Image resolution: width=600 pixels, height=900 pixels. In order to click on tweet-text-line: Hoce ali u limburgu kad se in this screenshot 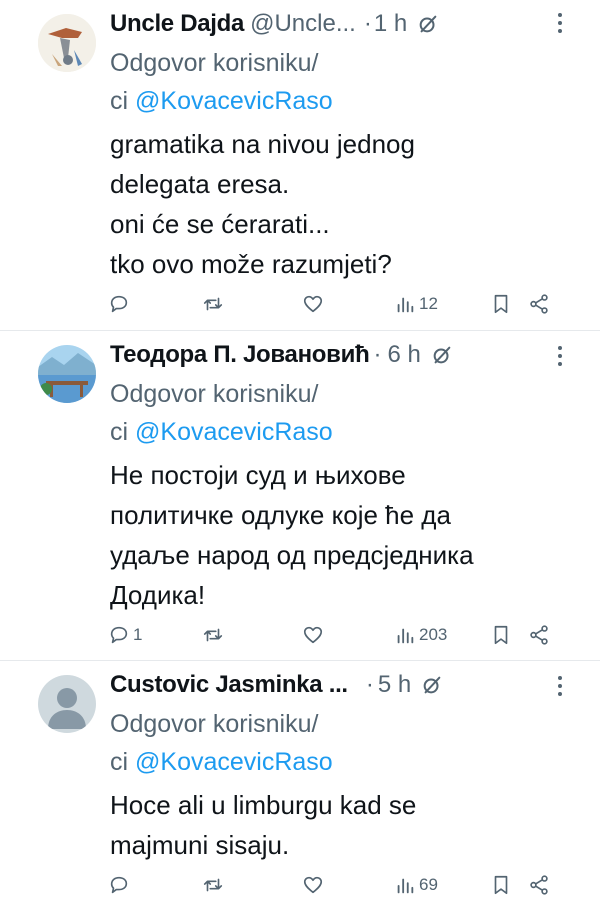, I will do `click(263, 805)`.